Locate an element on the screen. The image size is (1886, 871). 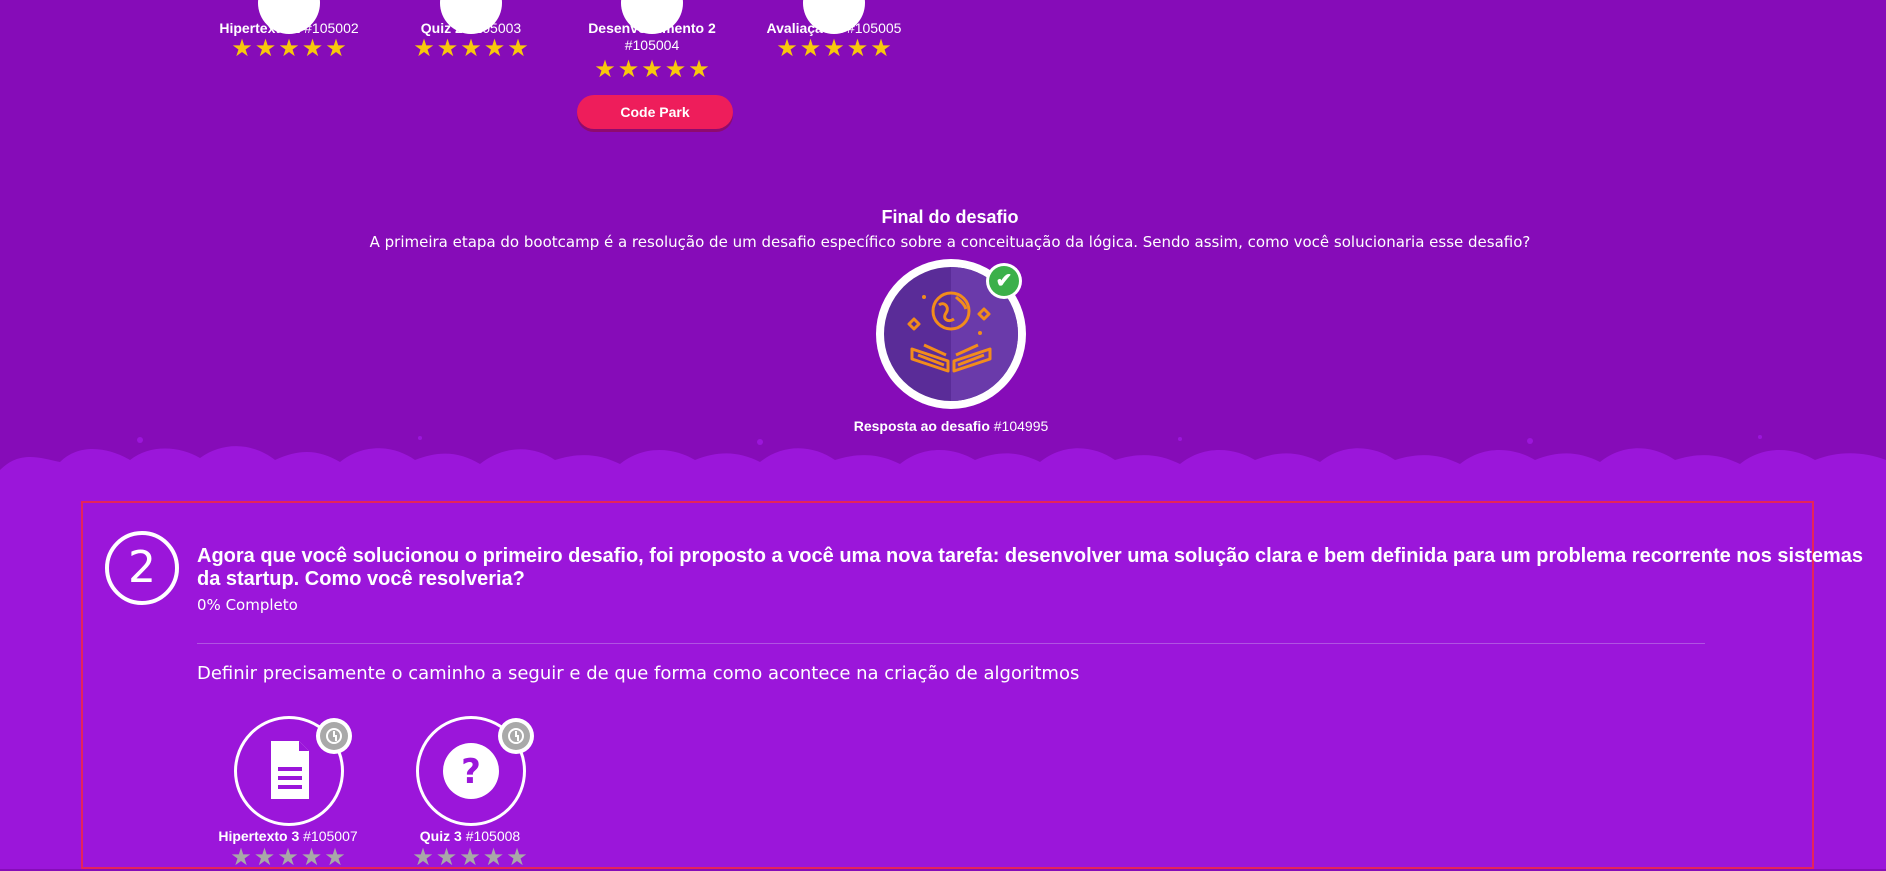
badge-label: Resposta ao desafio #104995 is located at coordinates (951, 426).